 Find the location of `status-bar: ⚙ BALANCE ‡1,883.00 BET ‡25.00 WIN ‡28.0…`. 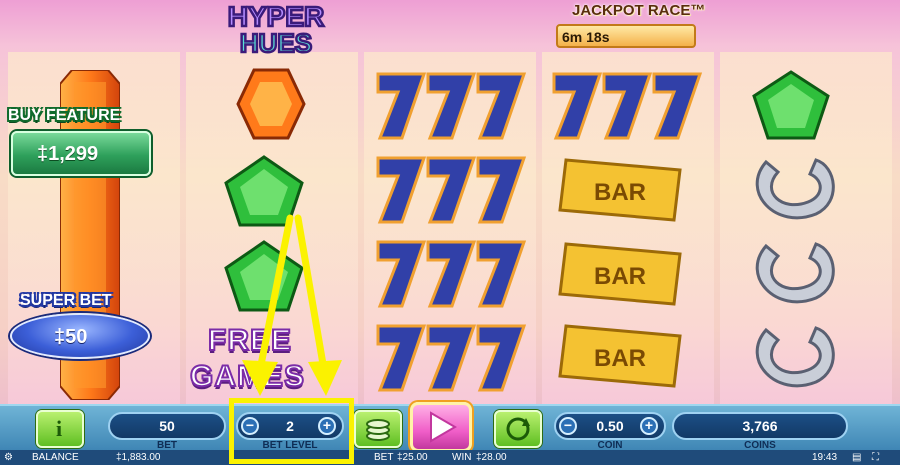

status-bar: ⚙ BALANCE ‡1,883.00 BET ‡25.00 WIN ‡28.0… is located at coordinates (450, 457).